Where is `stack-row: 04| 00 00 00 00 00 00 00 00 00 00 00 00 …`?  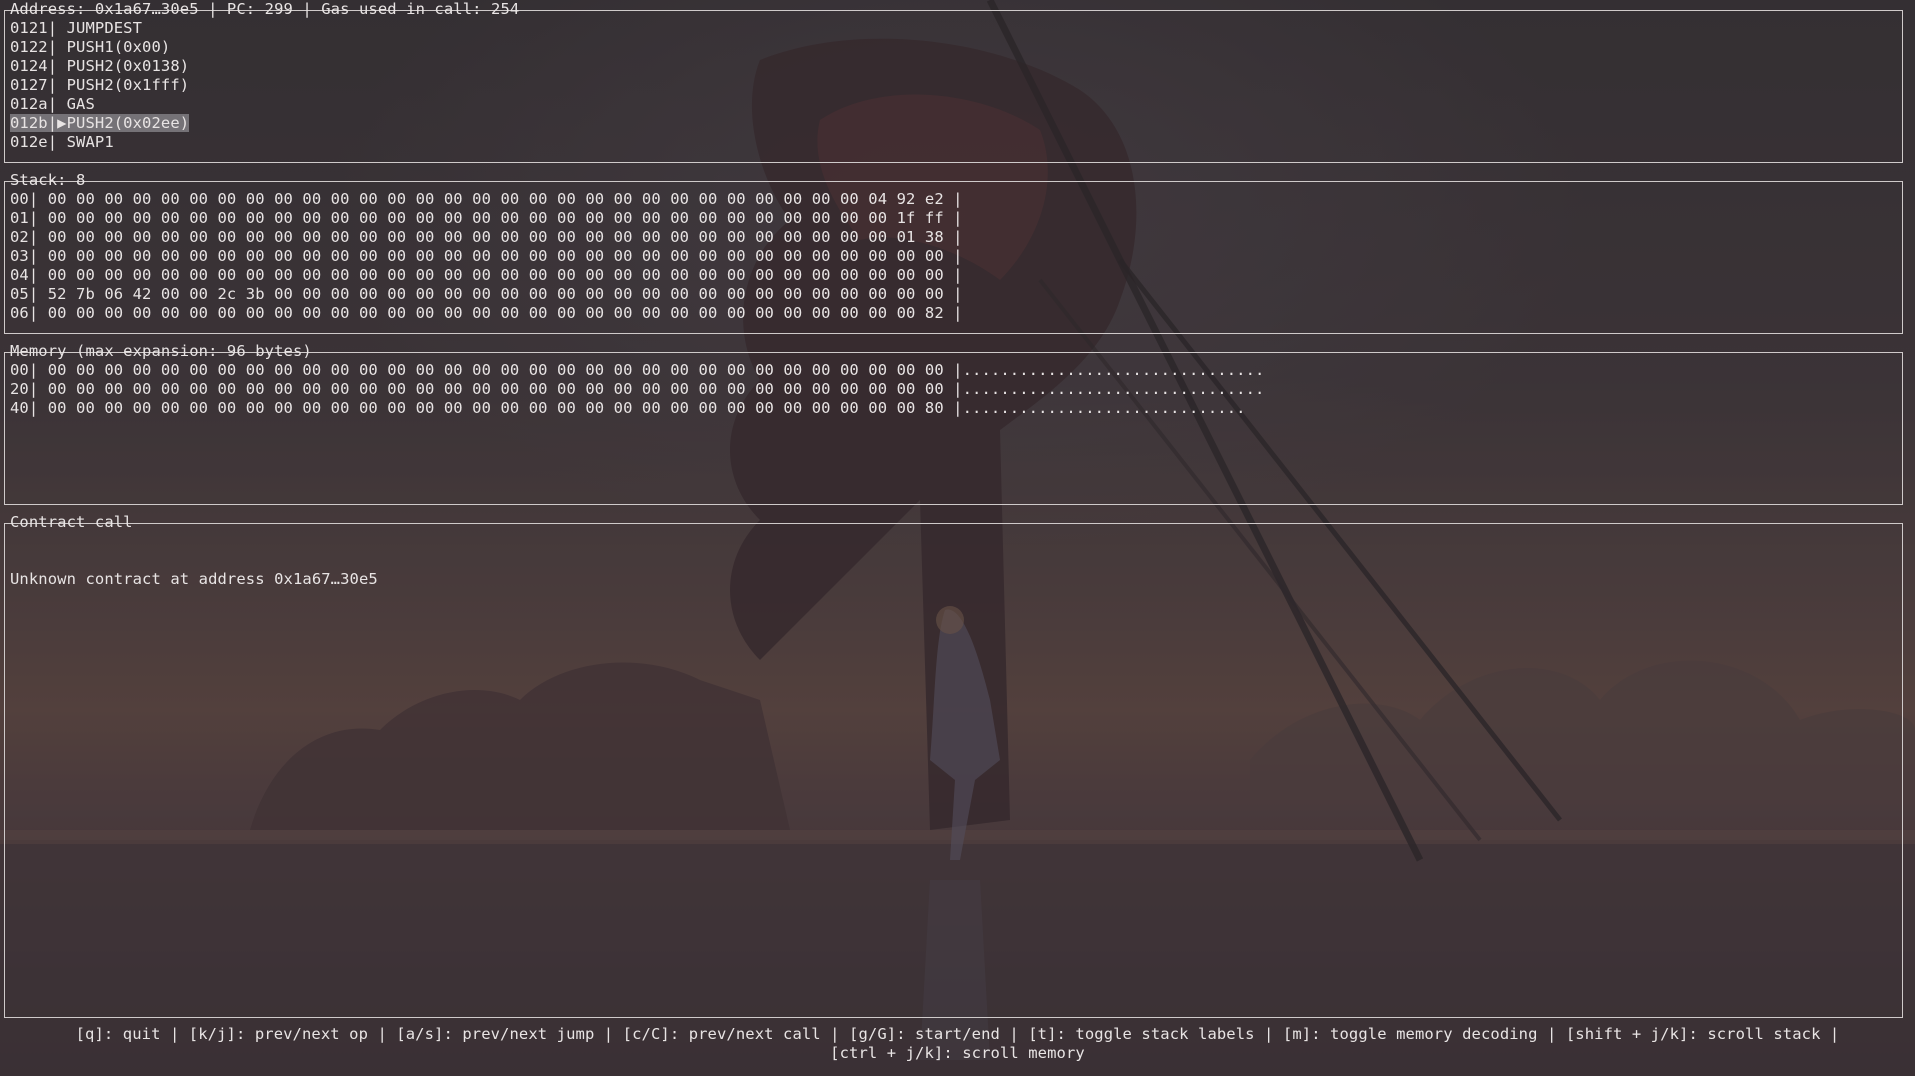
stack-row: 04| 00 00 00 00 00 00 00 00 00 00 00 00 … is located at coordinates (486, 275).